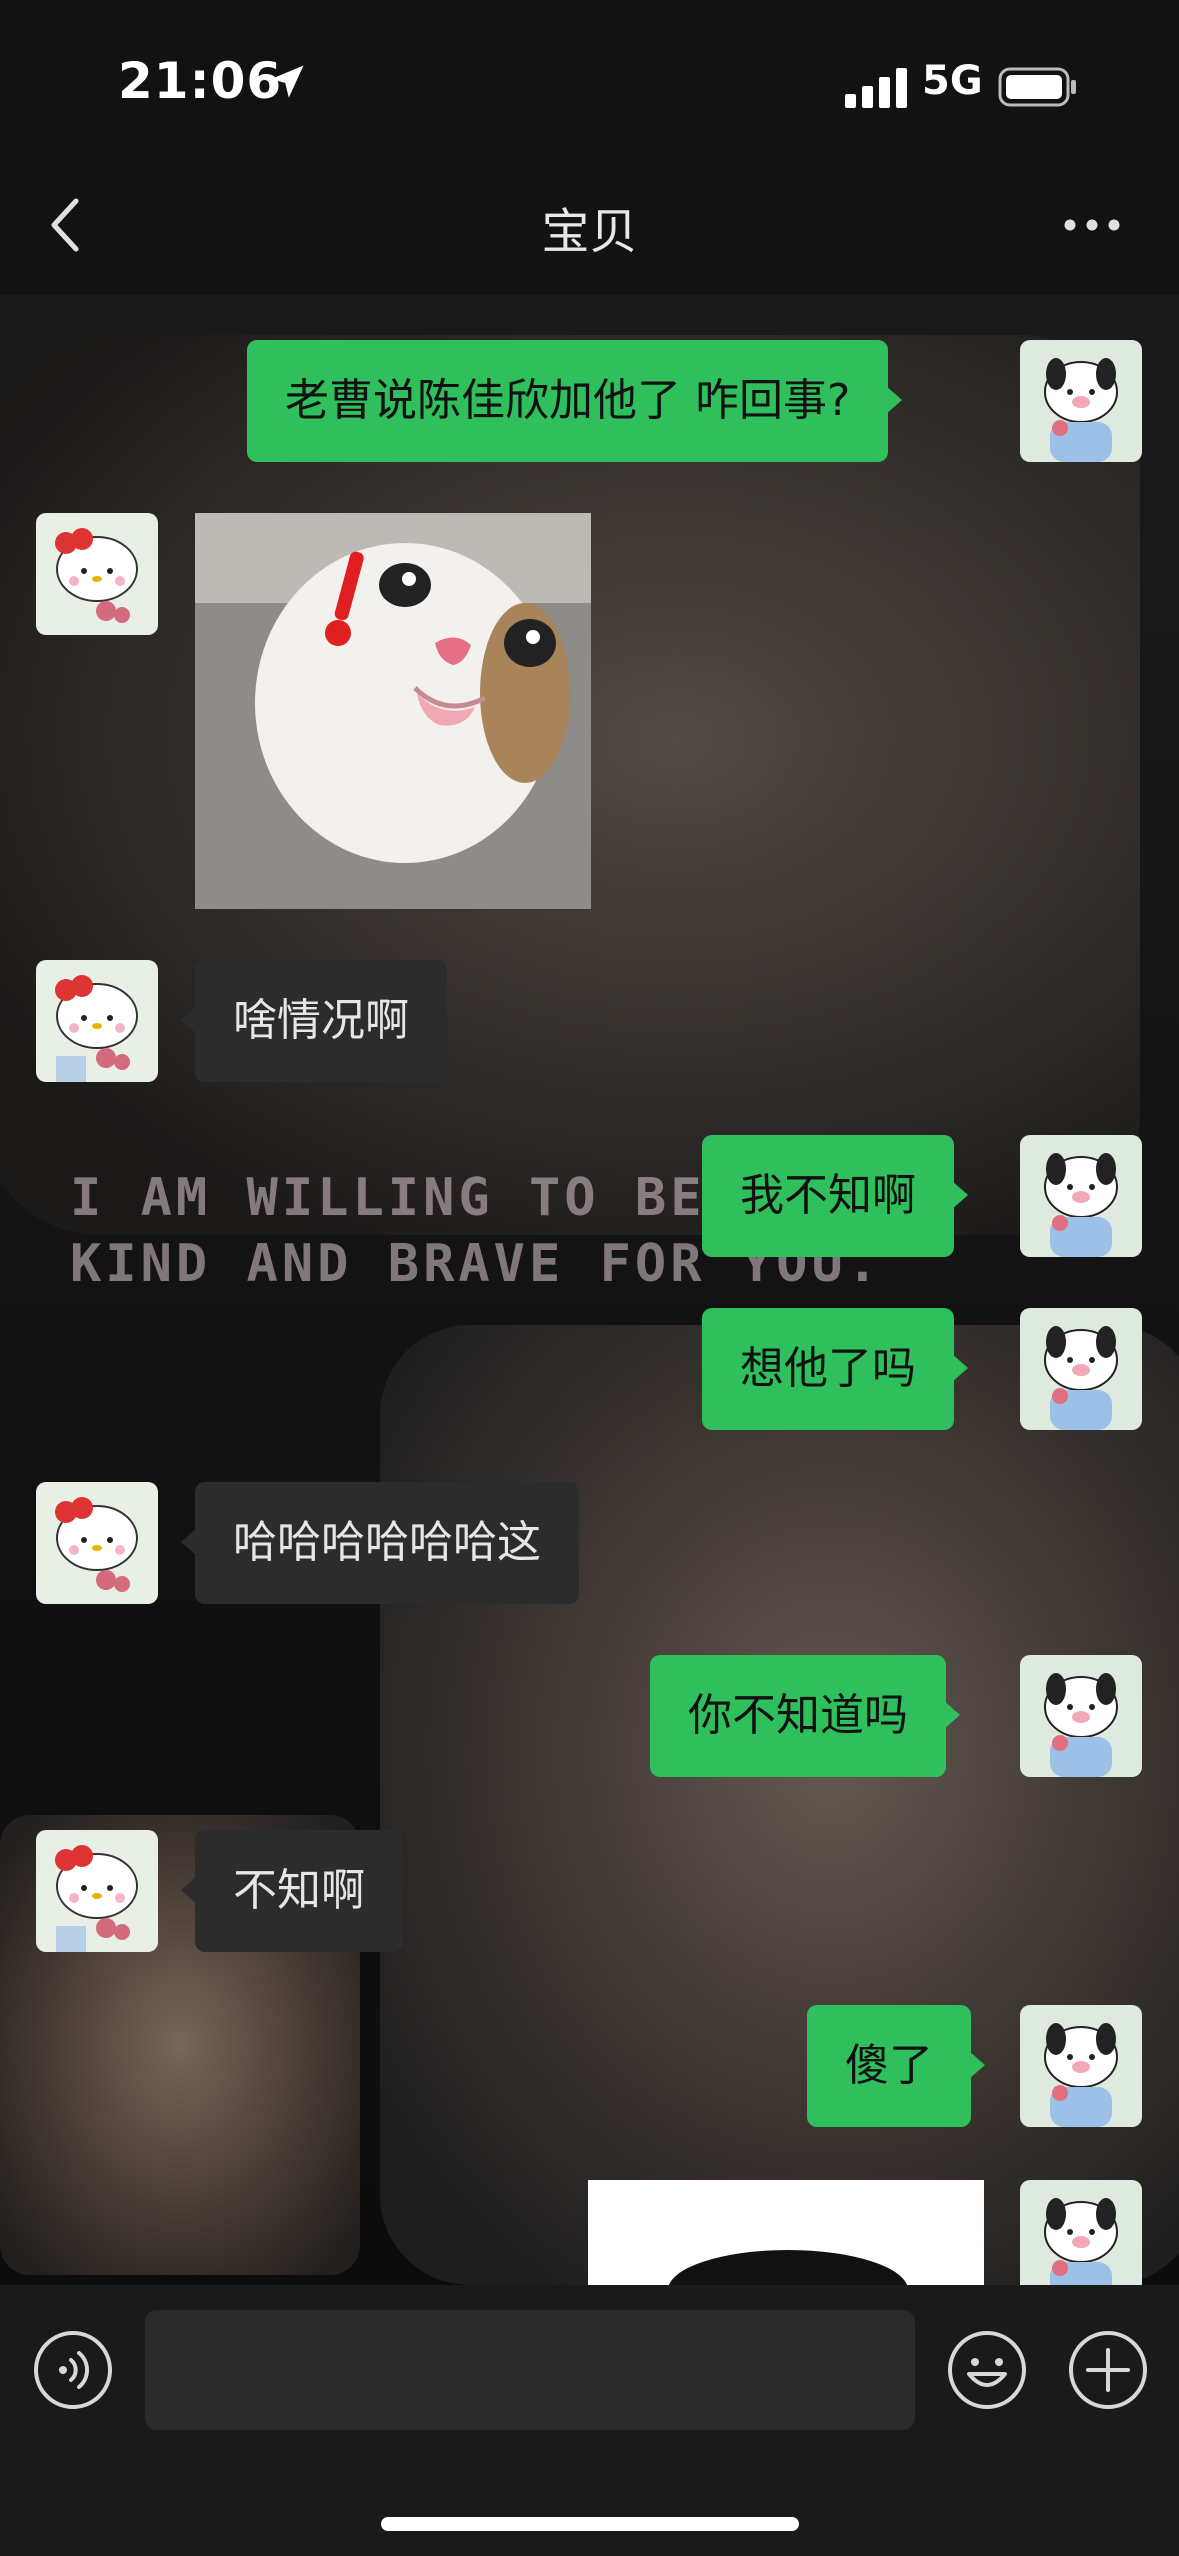  What do you see at coordinates (200, 81) in the screenshot?
I see `status-time: 21:06` at bounding box center [200, 81].